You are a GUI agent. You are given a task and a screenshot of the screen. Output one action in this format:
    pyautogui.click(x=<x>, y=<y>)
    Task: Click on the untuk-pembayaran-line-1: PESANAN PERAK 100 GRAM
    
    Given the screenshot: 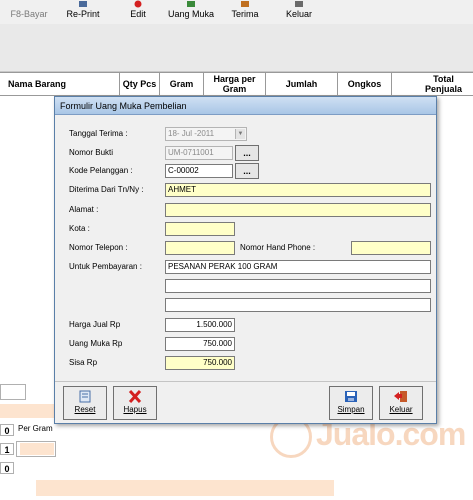 What is the action you would take?
    pyautogui.click(x=298, y=267)
    